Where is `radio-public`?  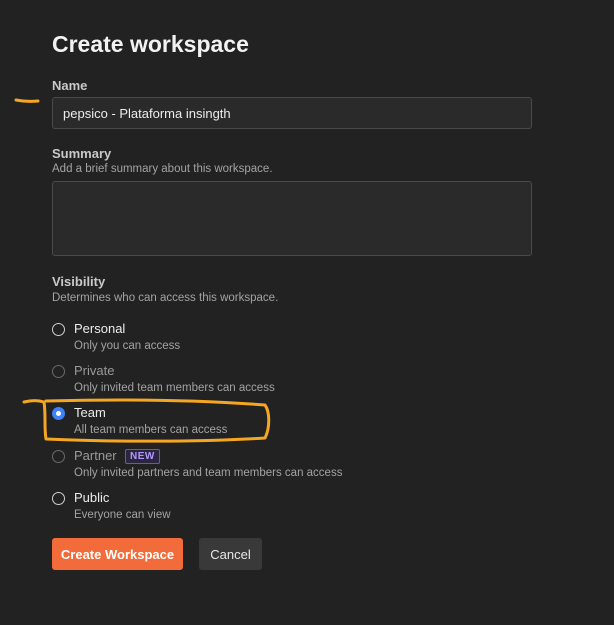
radio-public is located at coordinates (58, 498).